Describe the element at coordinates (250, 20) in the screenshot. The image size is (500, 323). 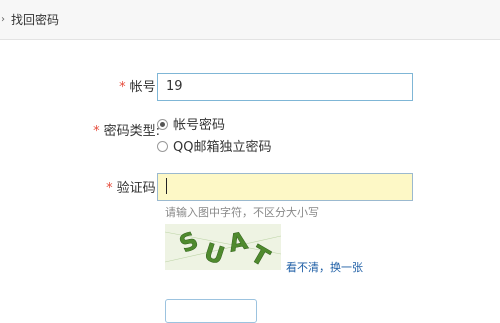
I see `top-bar: › 找回密码` at that location.